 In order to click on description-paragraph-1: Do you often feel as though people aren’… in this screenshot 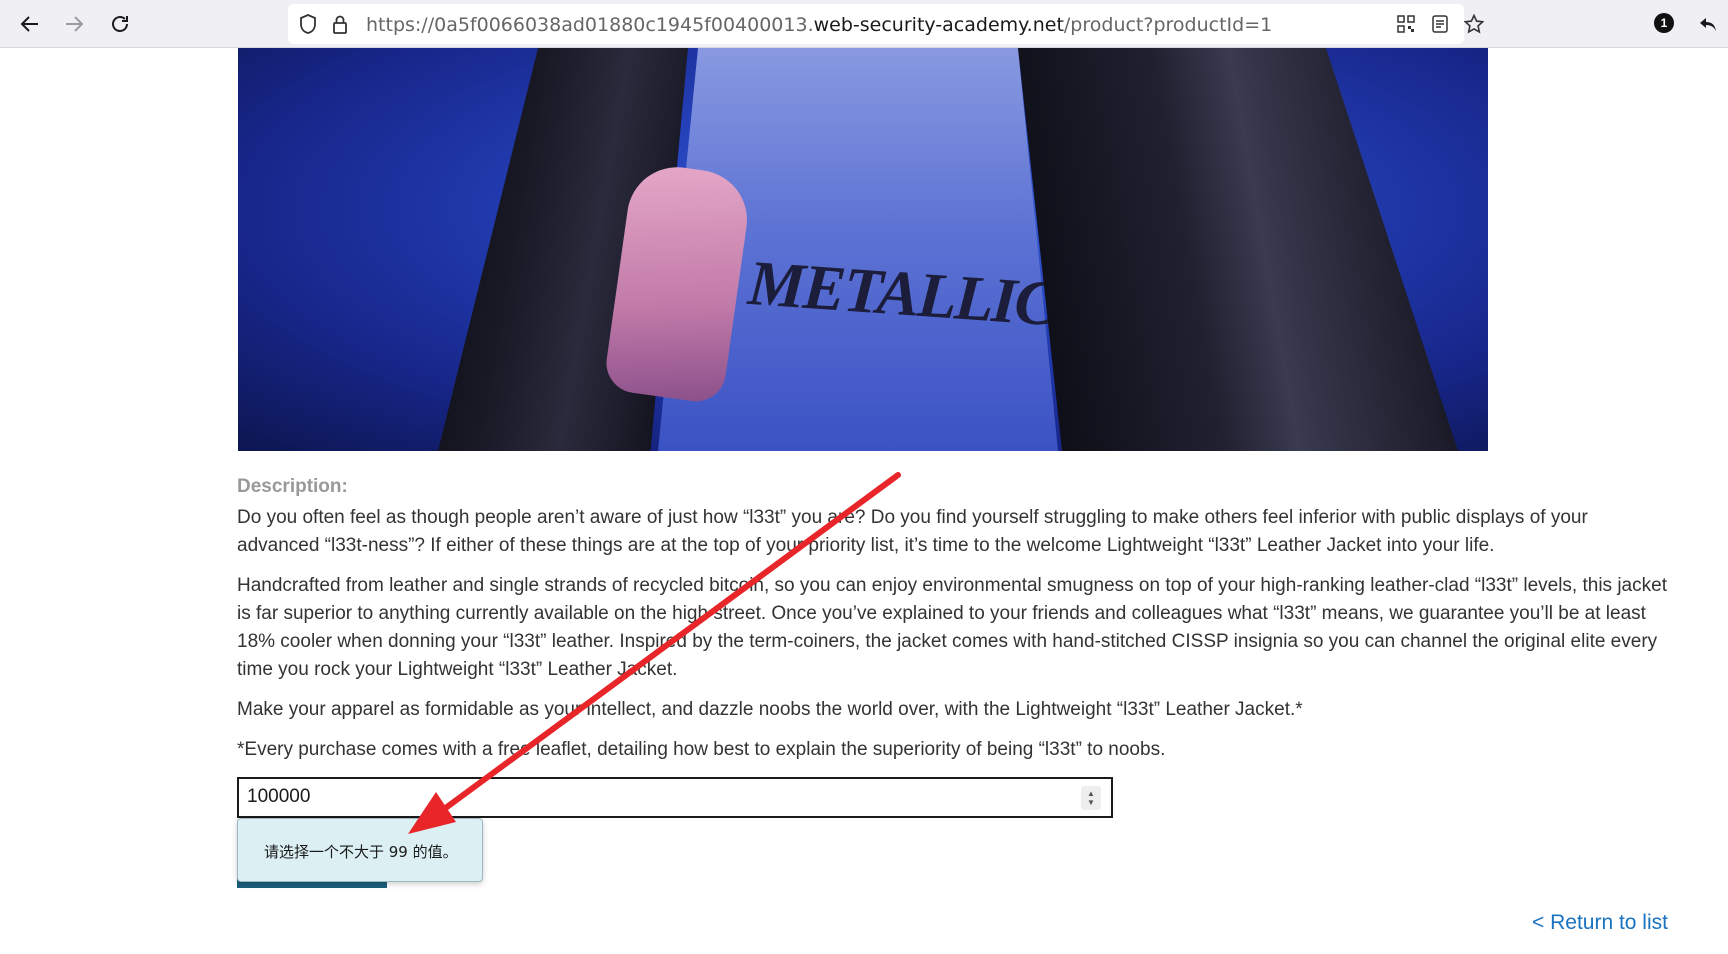, I will do `click(912, 531)`.